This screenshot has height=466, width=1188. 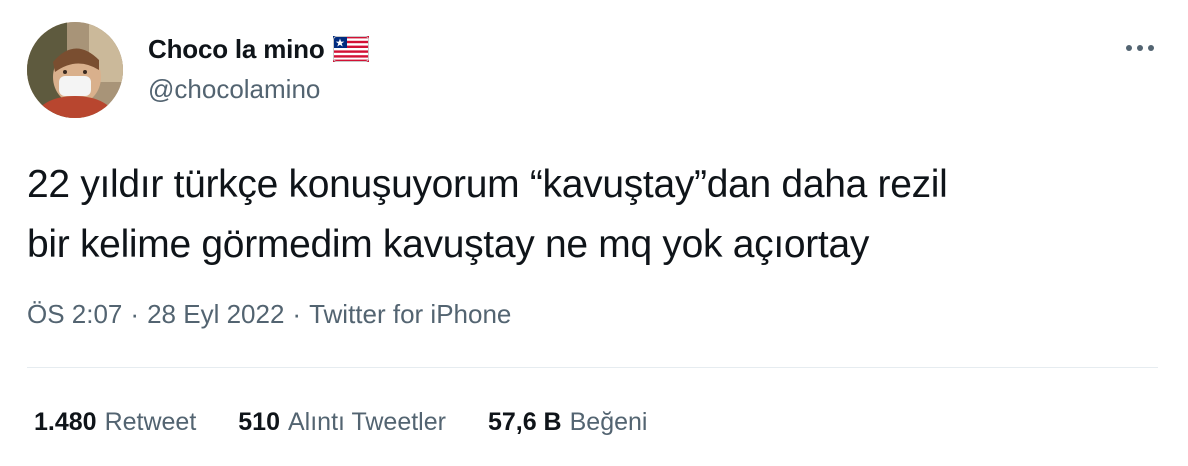 I want to click on tweet-date-link: 28 Eyl 2022, so click(x=215, y=314).